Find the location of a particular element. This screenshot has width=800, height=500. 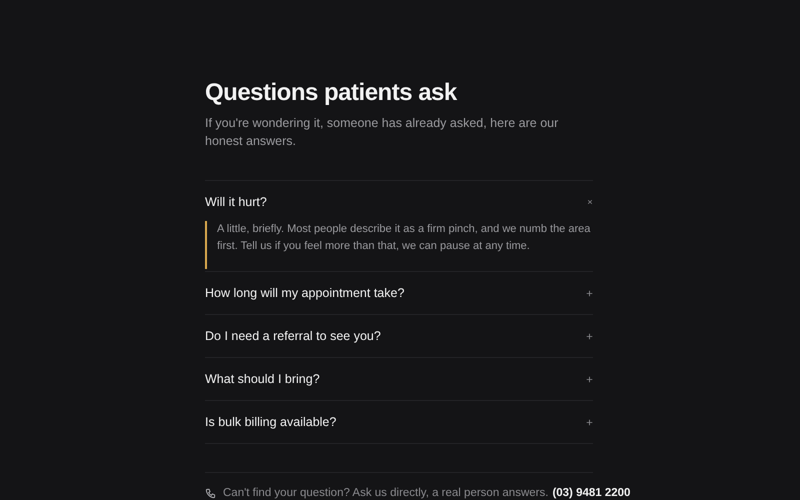

help-text: Can't find your question? Ask us directly, a real person answers. is located at coordinates (385, 493).